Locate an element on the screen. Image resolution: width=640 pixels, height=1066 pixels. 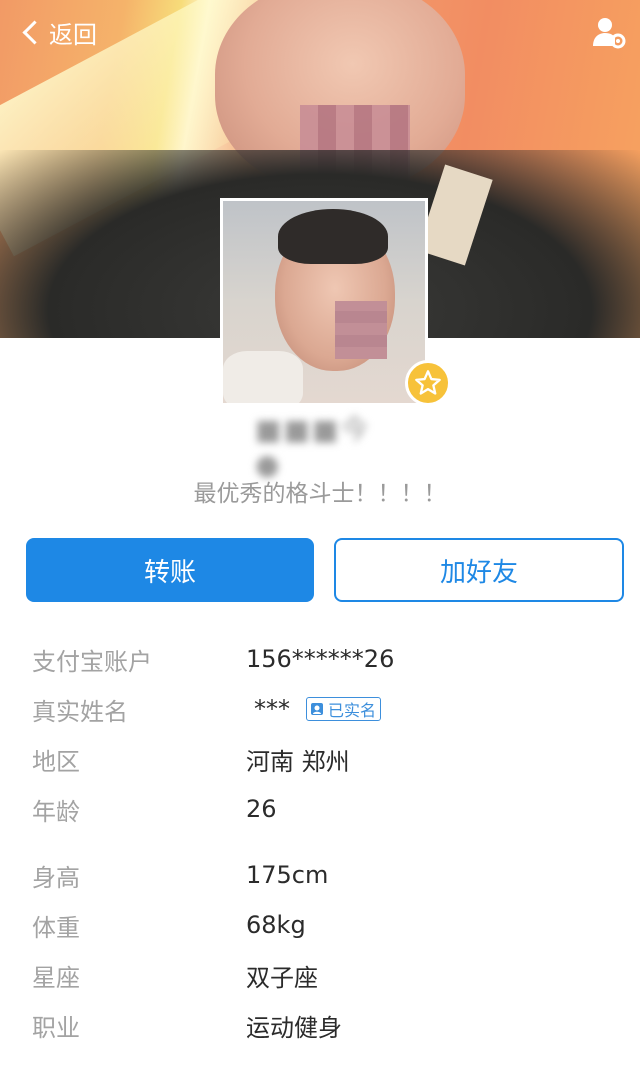
info-row-account: 支付宝账户 156******26 is located at coordinates (322, 659).